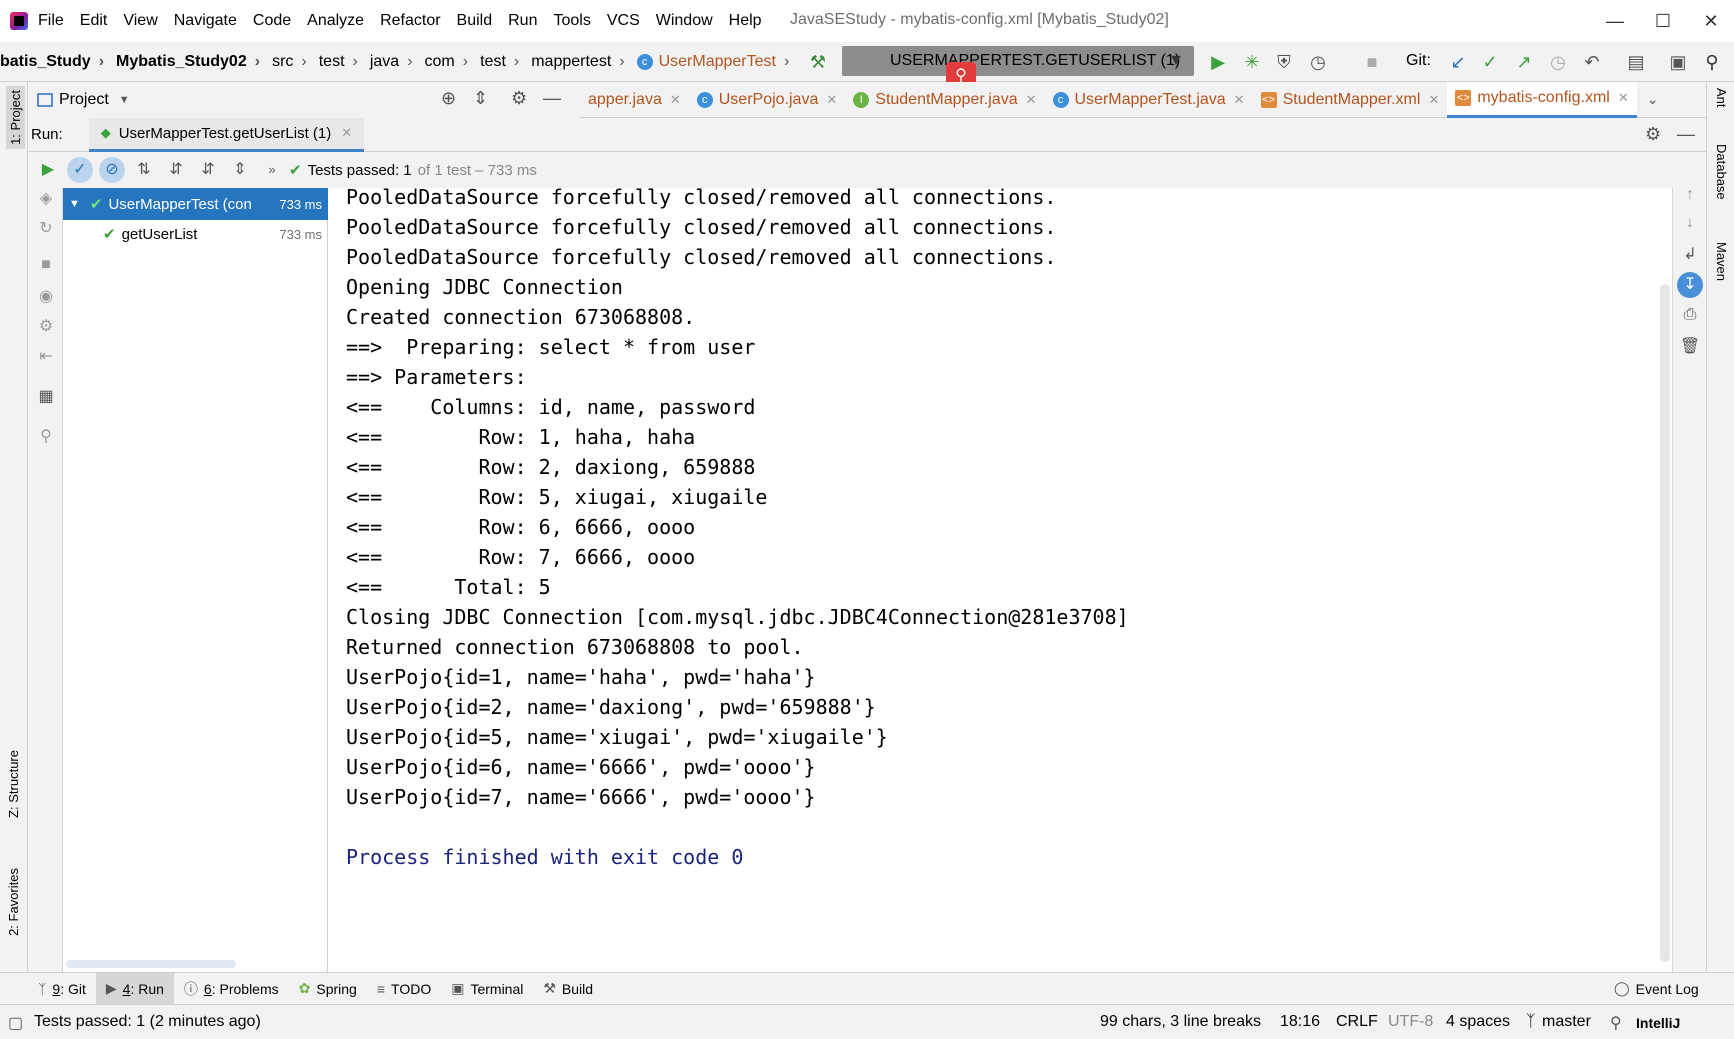  I want to click on breadcrumb-item: test ›, so click(342, 62).